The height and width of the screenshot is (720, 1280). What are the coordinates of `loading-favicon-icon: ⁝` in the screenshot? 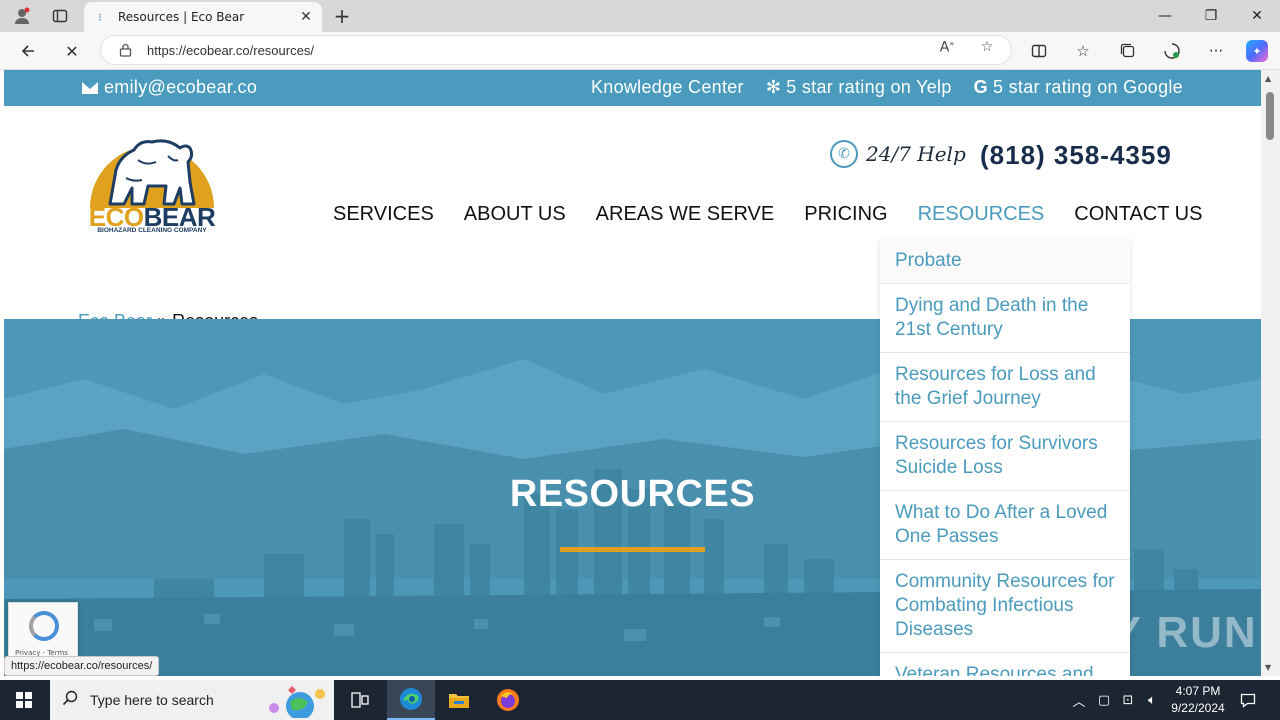 It's located at (100, 17).